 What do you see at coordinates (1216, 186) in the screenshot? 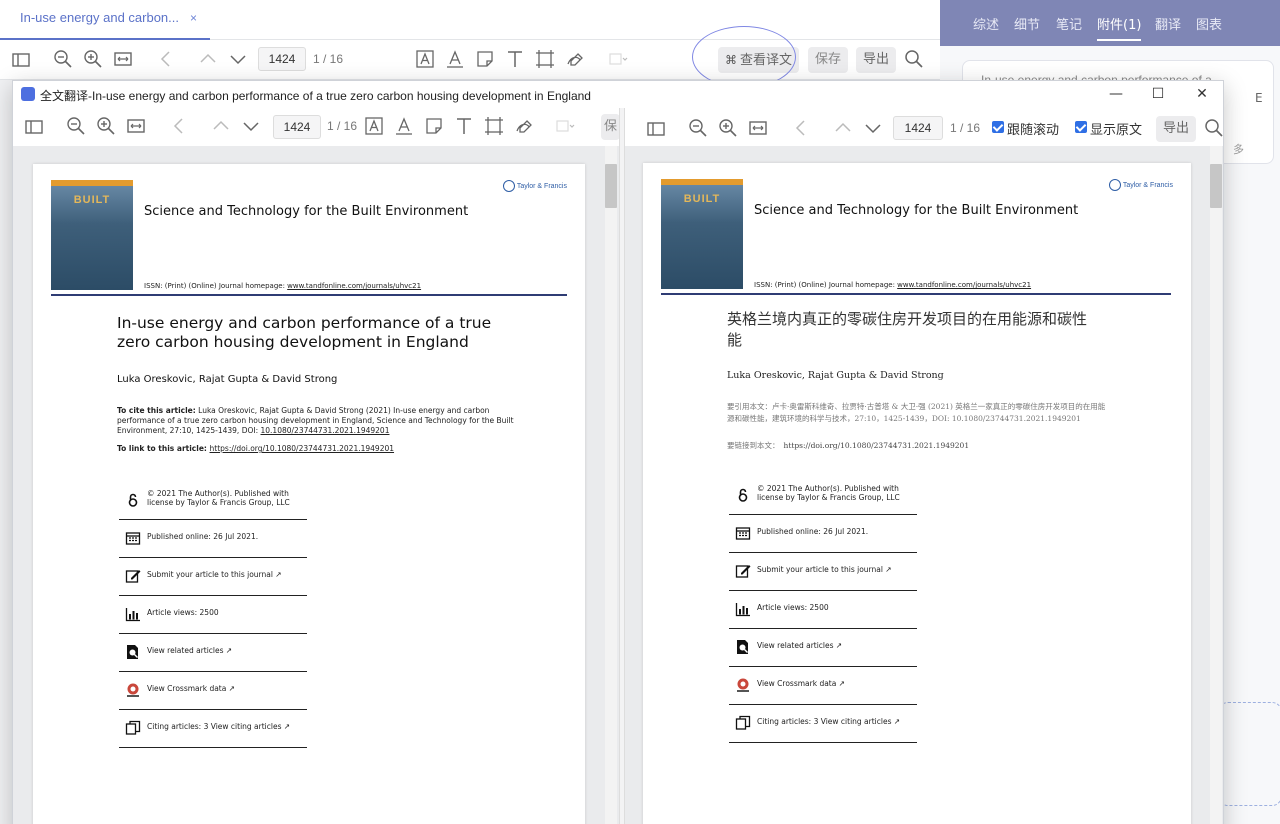
I see `translated-scroll-thumb` at bounding box center [1216, 186].